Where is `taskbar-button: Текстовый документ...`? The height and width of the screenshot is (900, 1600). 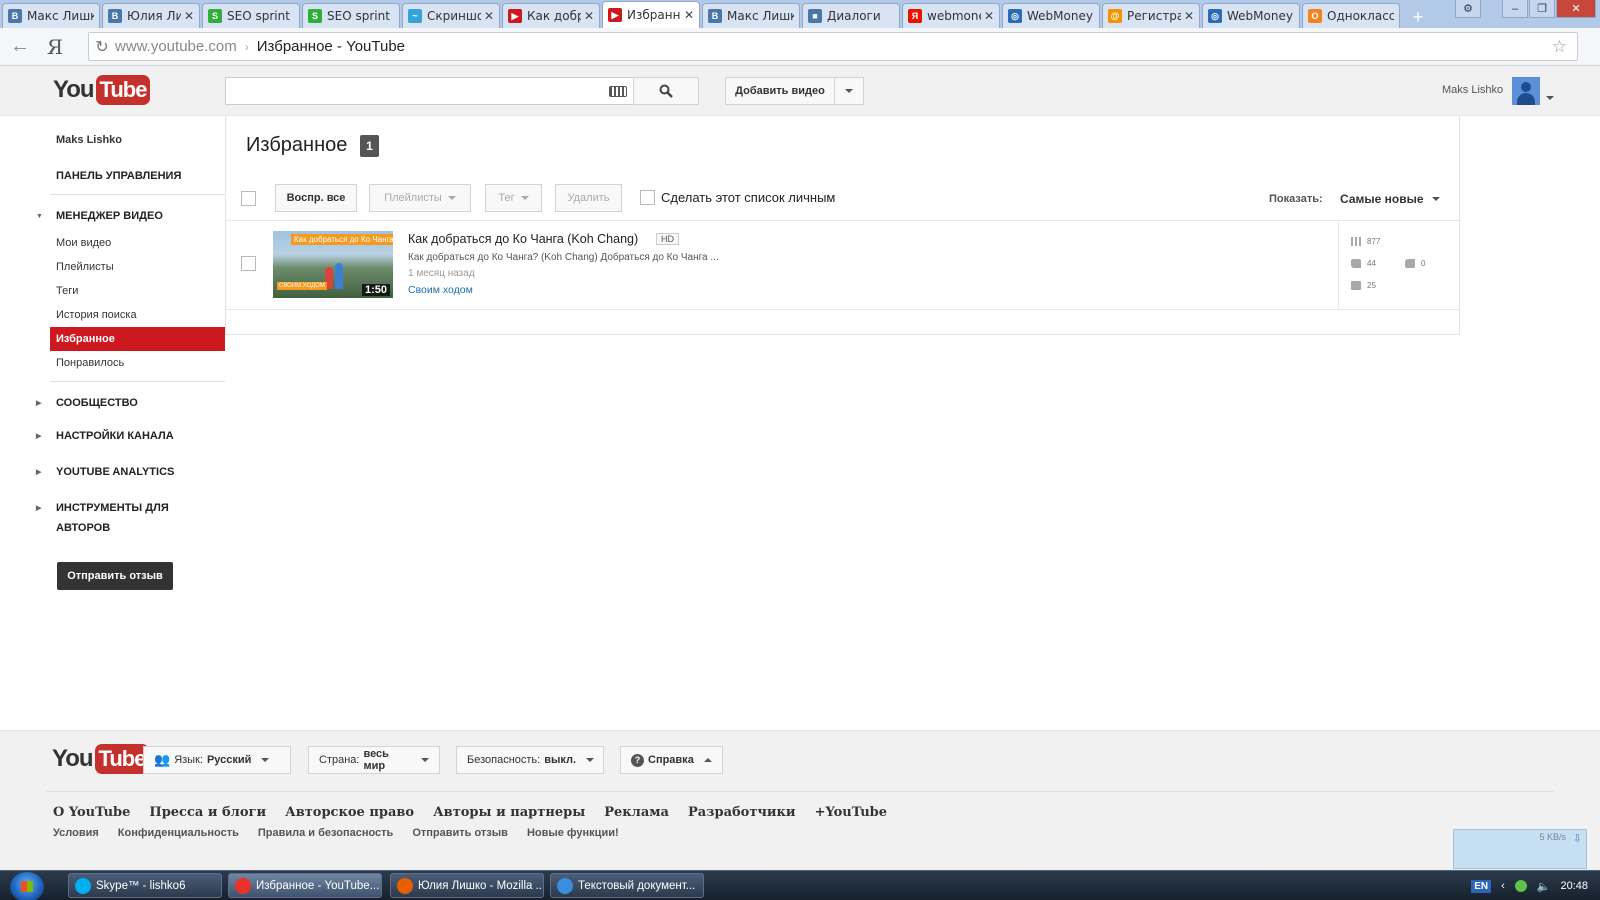 taskbar-button: Текстовый документ... is located at coordinates (627, 885).